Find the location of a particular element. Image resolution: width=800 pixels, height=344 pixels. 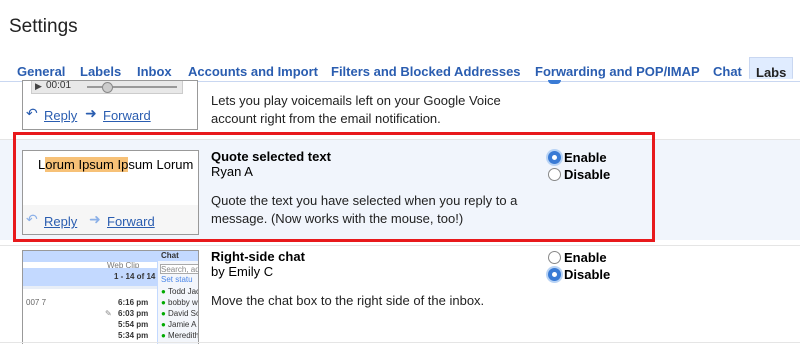

tab-accounts-import: Accounts and Import is located at coordinates (253, 71).